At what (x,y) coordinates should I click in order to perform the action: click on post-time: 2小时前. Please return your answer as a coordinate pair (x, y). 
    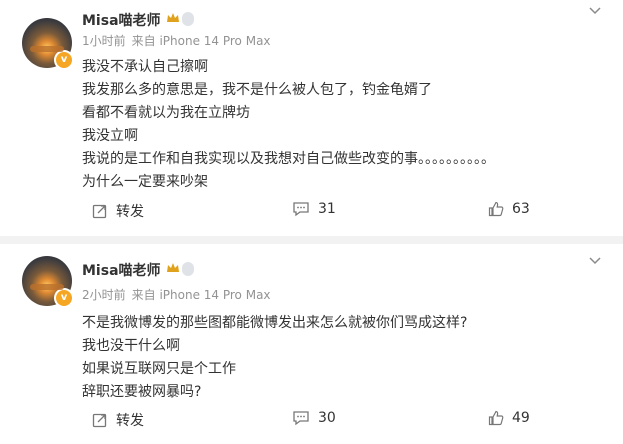
    Looking at the image, I should click on (104, 295).